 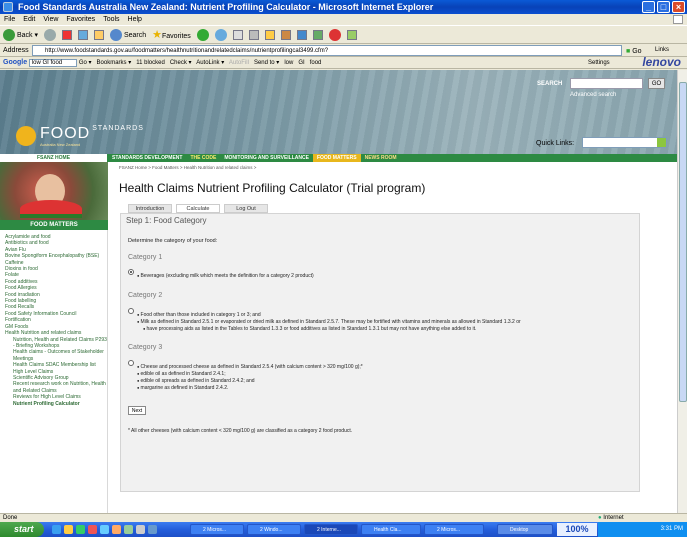 I want to click on start-button: start, so click(x=22, y=529).